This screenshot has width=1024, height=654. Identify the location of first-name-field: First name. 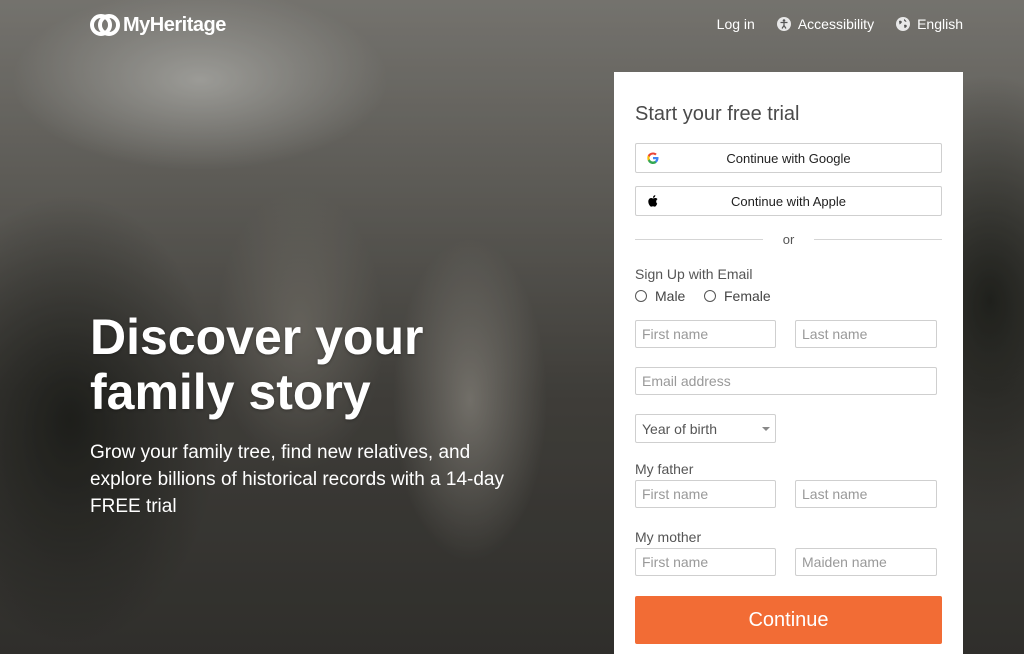
(705, 334).